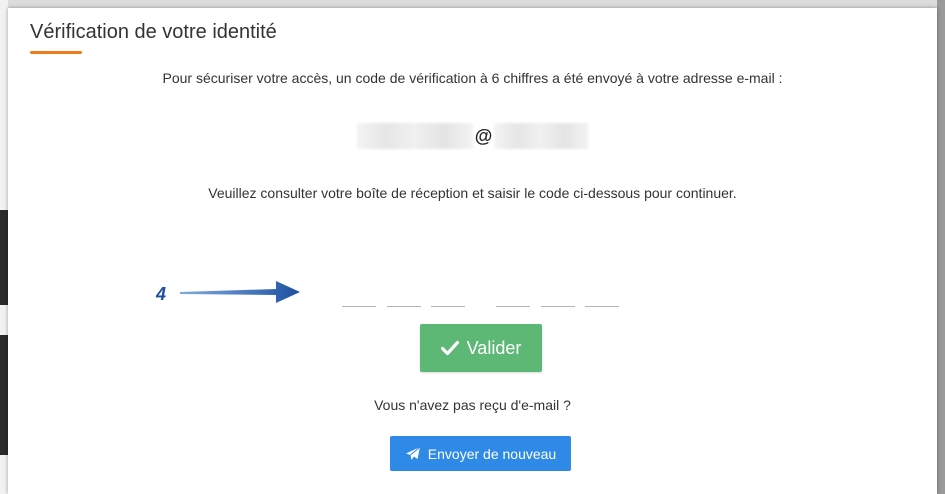  What do you see at coordinates (541, 136) in the screenshot?
I see `email-domain-redacted` at bounding box center [541, 136].